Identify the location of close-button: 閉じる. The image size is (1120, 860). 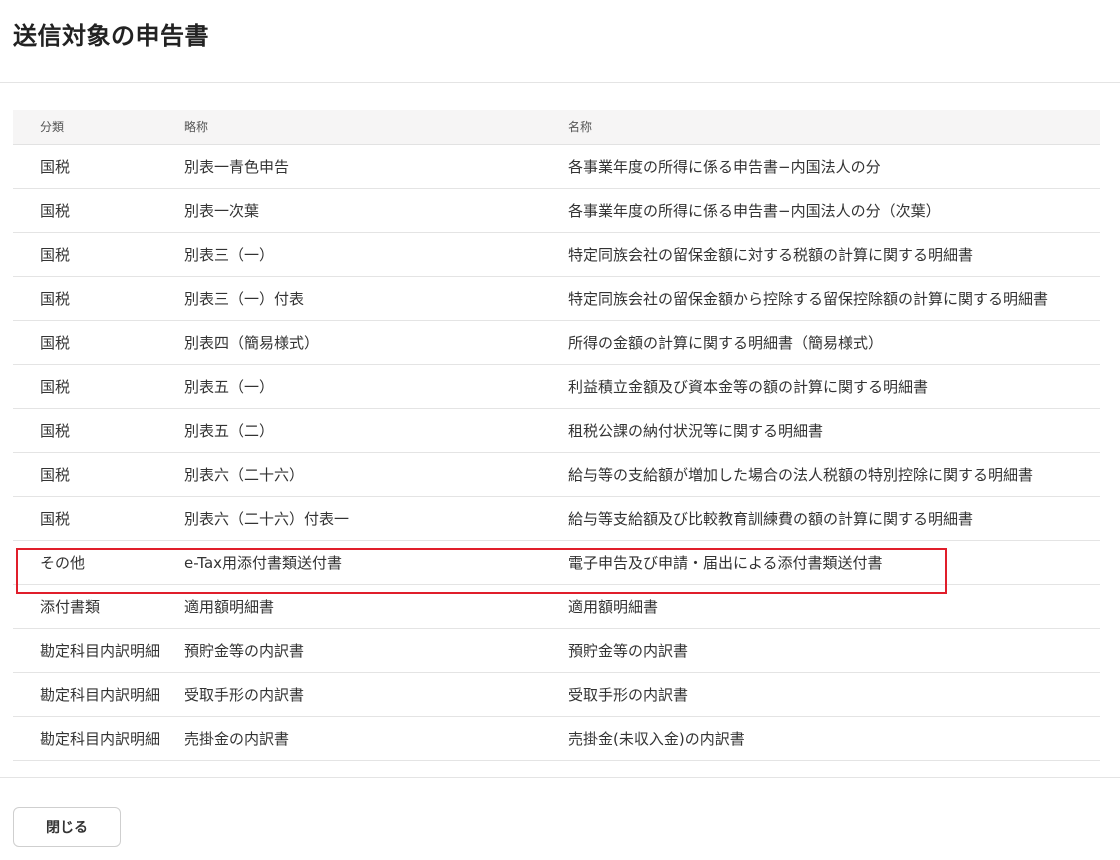
(67, 827).